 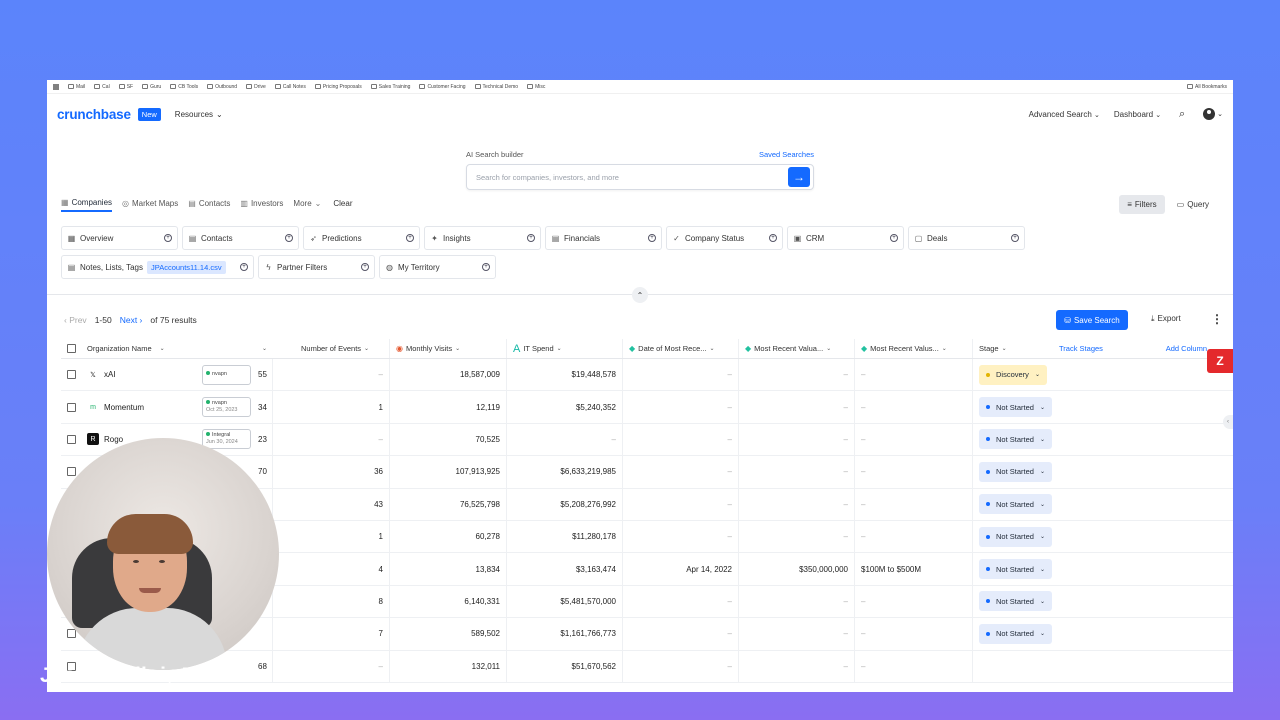 I want to click on export-button: ⤓ Export, so click(x=1166, y=319).